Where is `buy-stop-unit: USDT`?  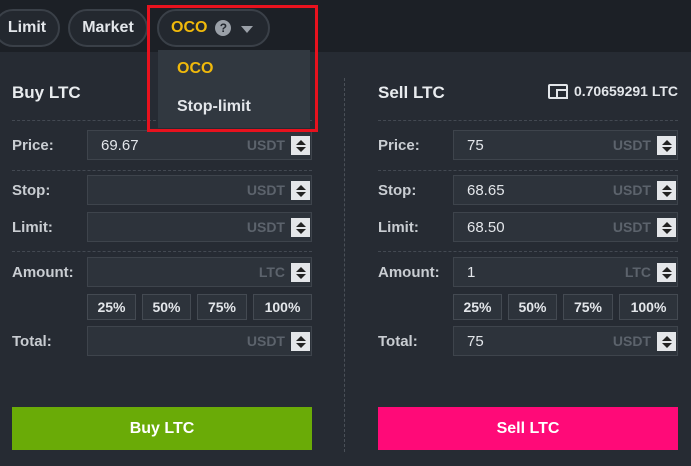
buy-stop-unit: USDT is located at coordinates (265, 190).